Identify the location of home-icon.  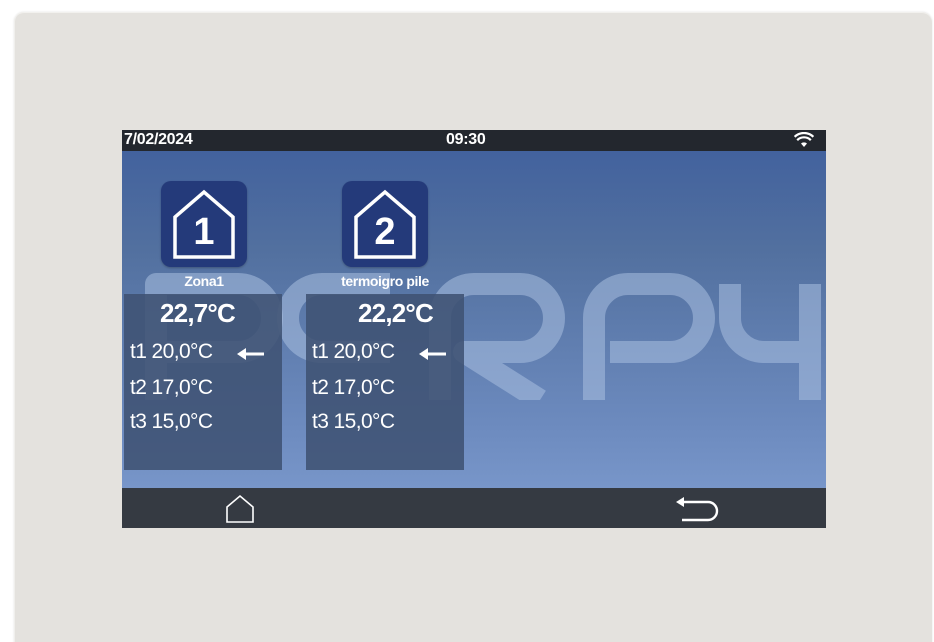
(240, 509).